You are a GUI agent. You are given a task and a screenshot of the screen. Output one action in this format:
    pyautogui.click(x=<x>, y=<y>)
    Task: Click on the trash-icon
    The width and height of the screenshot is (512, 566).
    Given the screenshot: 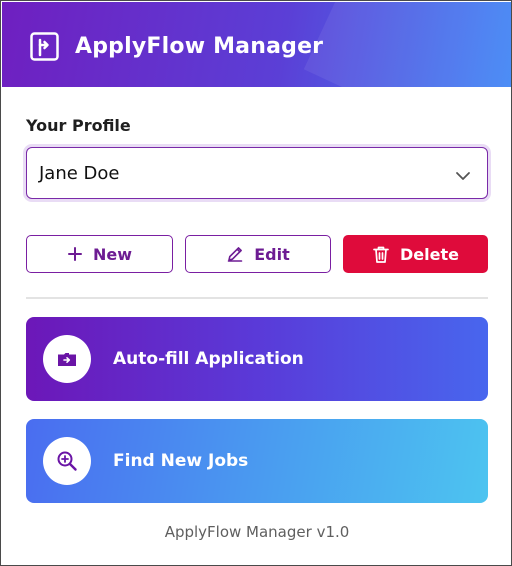 What is the action you would take?
    pyautogui.click(x=381, y=254)
    